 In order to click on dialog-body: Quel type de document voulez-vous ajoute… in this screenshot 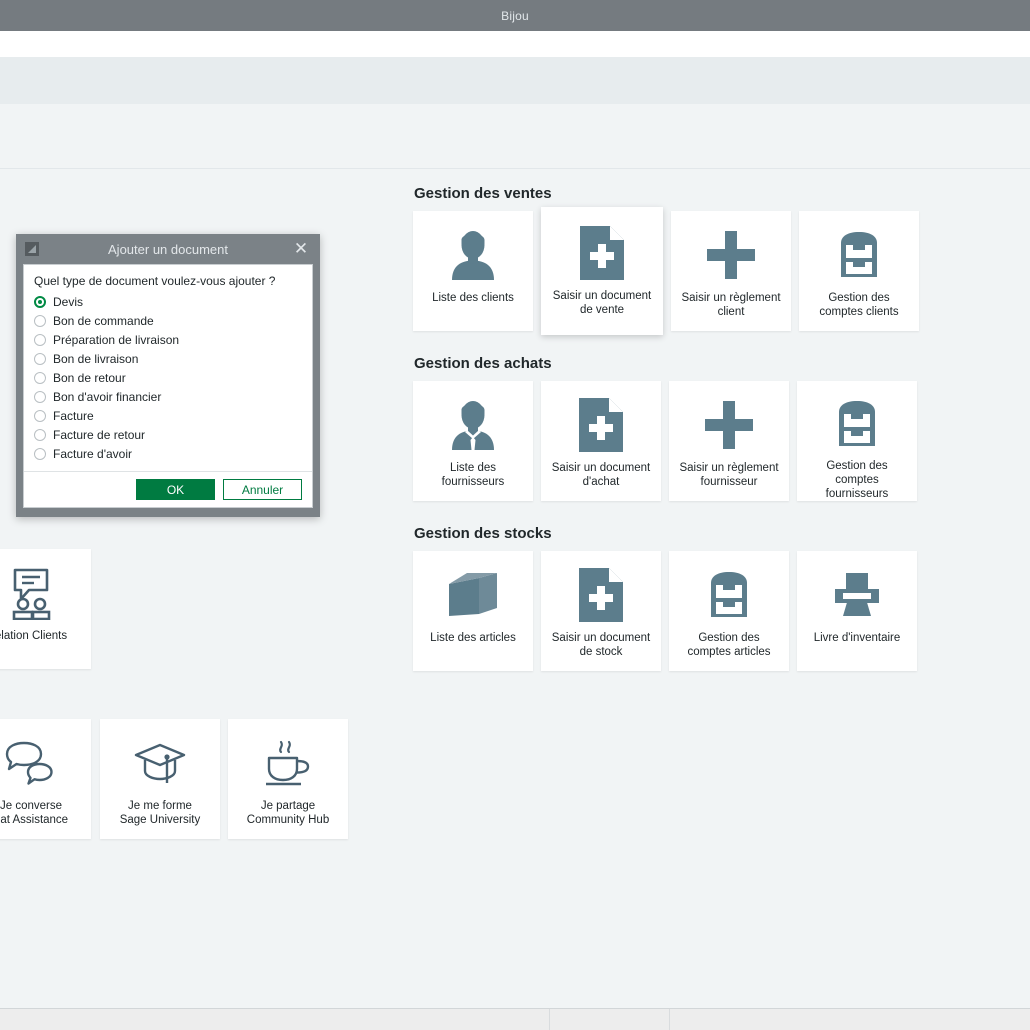, I will do `click(168, 386)`.